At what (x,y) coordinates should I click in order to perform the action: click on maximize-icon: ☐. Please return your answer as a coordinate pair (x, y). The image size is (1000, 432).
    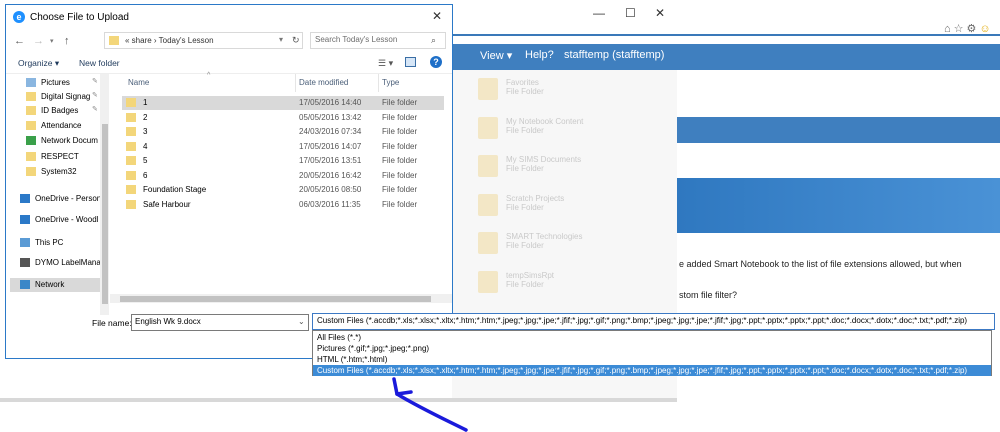
    Looking at the image, I should click on (630, 13).